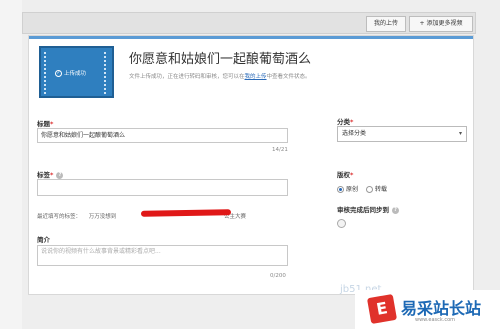 The width and height of the screenshot is (500, 329). I want to click on copyright-label: 版权*, so click(345, 174).